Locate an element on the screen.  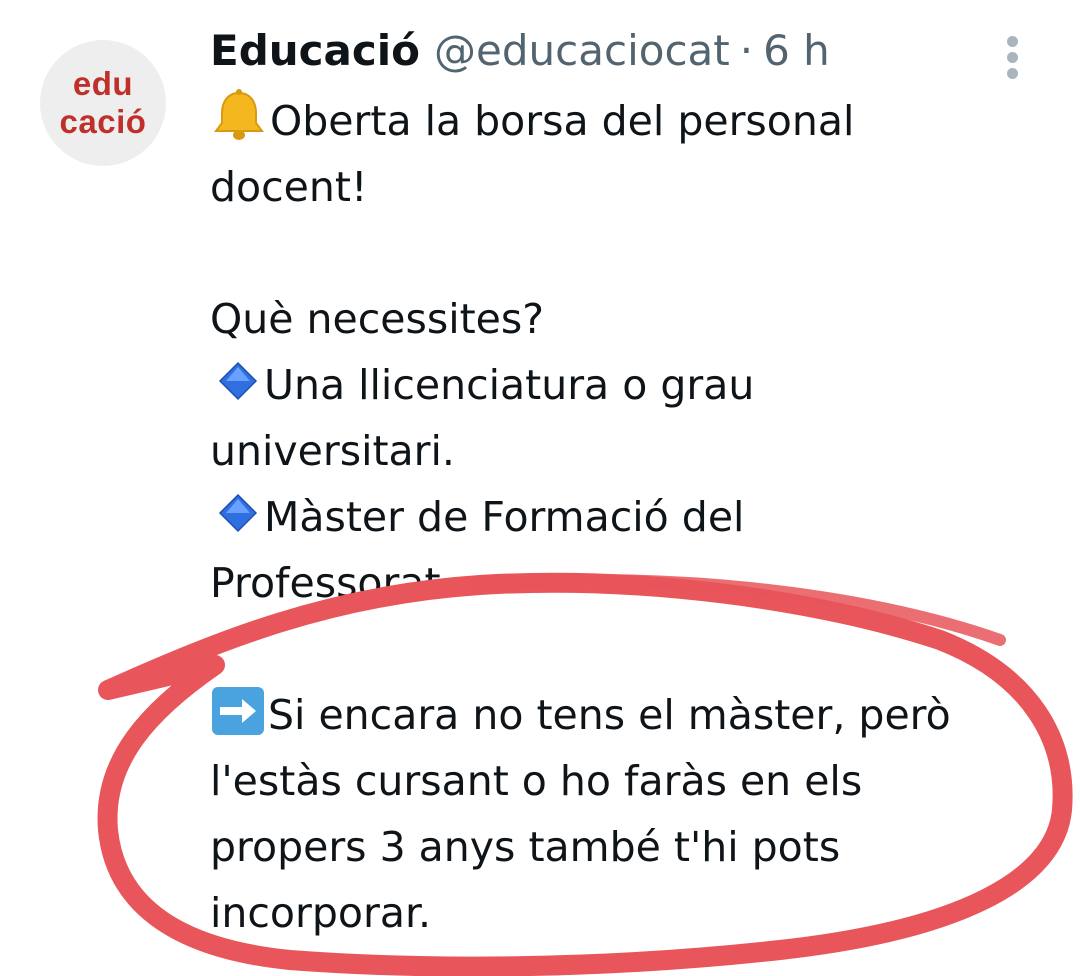
tweet-line: Màster de Formació del is located at coordinates (620, 517).